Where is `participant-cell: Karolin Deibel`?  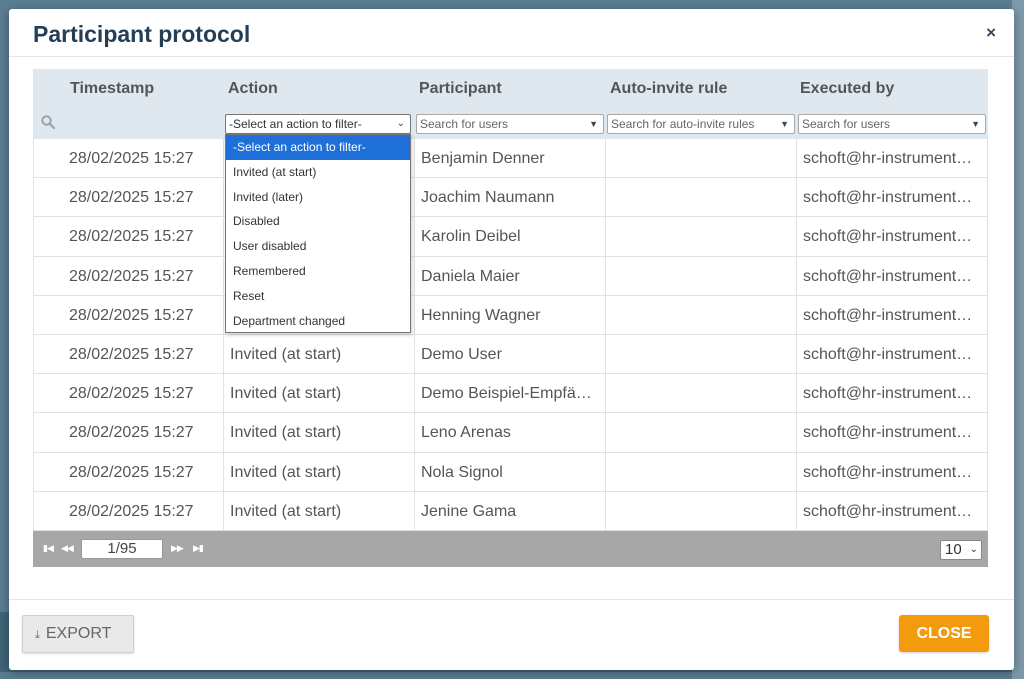
participant-cell: Karolin Deibel is located at coordinates (509, 236).